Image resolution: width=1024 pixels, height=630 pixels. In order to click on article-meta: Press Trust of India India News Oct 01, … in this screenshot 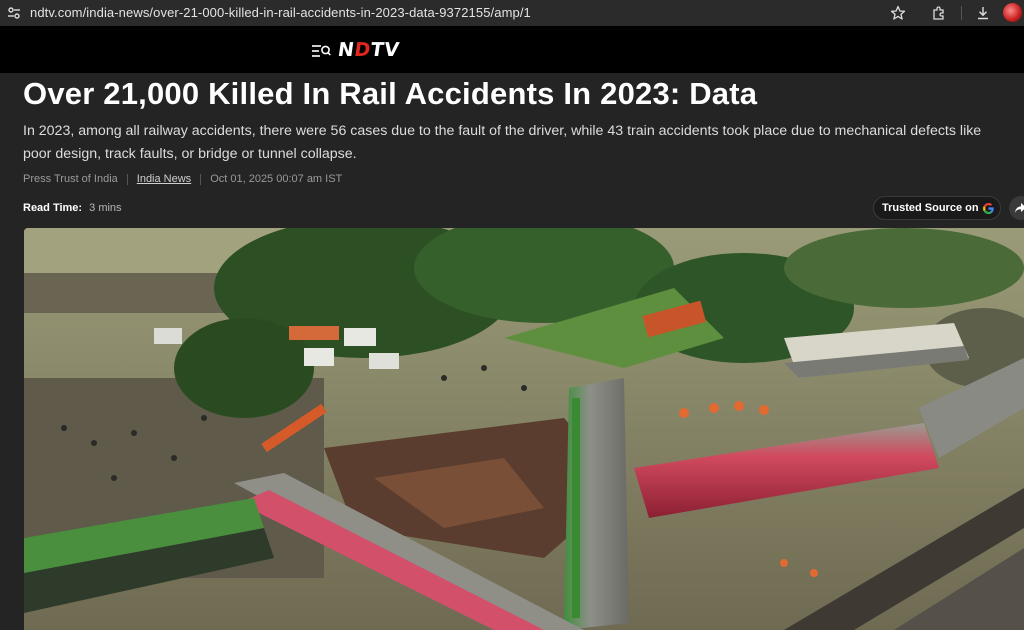, I will do `click(182, 179)`.